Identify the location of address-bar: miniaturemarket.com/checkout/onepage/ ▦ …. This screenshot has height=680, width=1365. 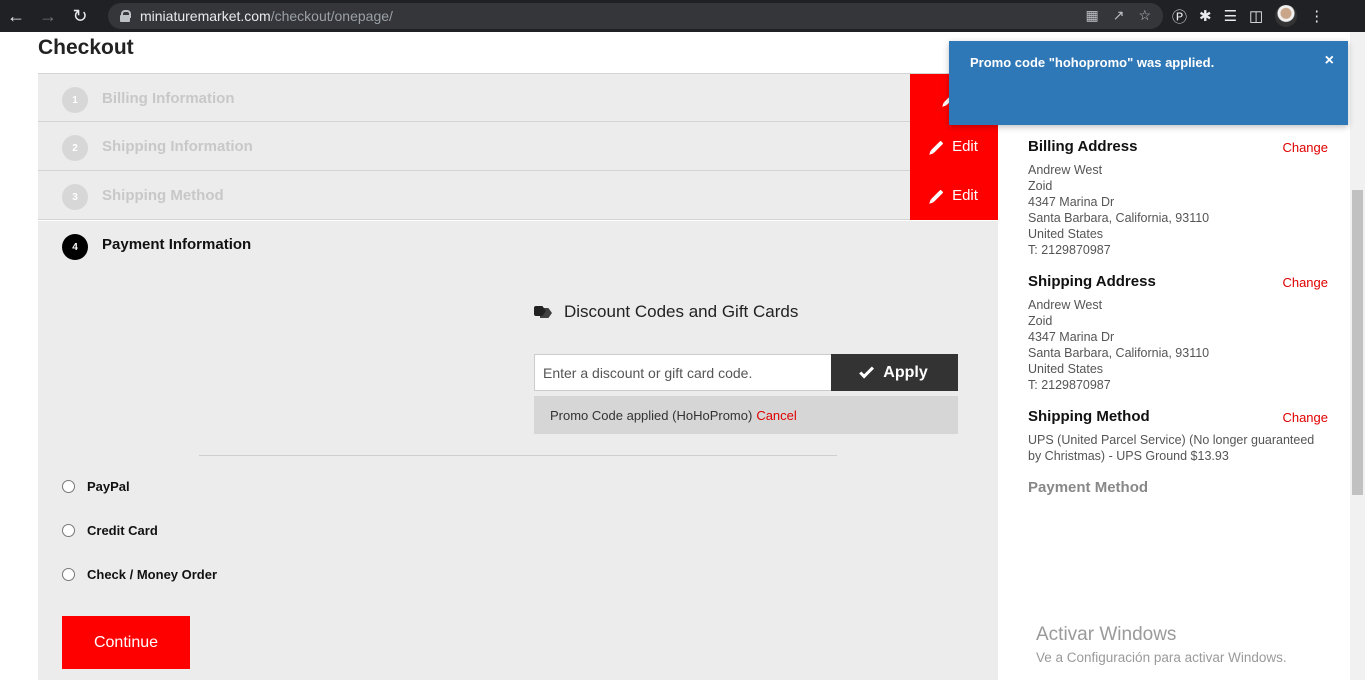
(635, 16).